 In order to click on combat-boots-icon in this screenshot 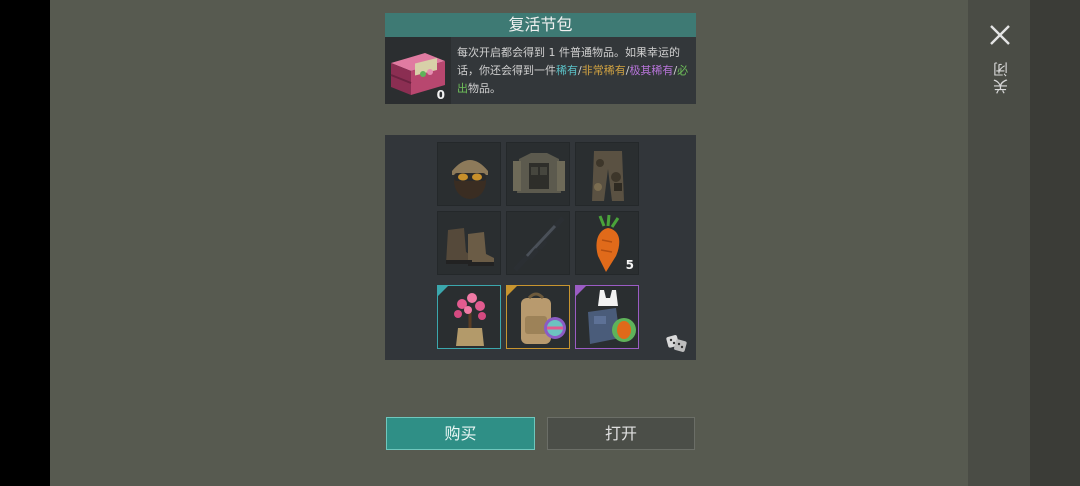, I will do `click(470, 247)`.